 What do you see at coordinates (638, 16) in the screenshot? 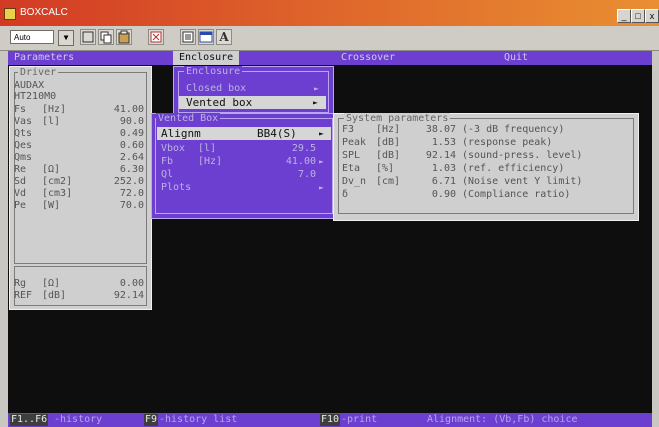
I see `maximize-button: □` at bounding box center [638, 16].